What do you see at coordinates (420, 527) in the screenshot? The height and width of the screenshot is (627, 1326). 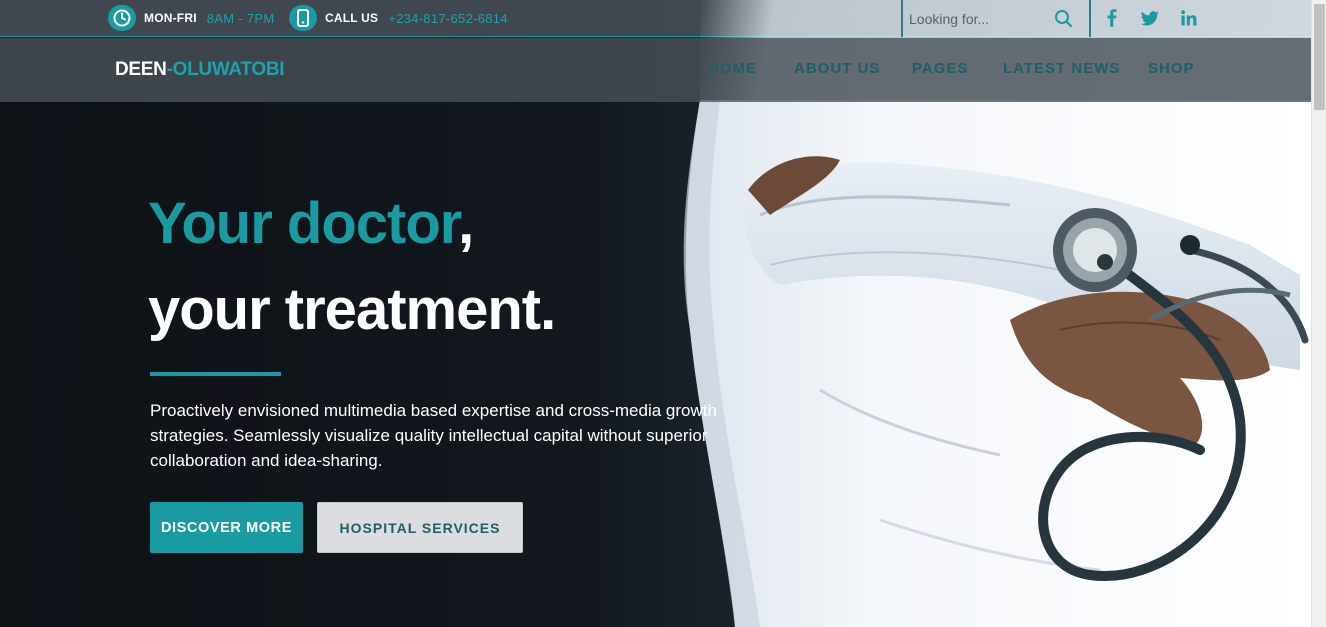 I see `hospital-services-button: HOSPITAL SERVICES` at bounding box center [420, 527].